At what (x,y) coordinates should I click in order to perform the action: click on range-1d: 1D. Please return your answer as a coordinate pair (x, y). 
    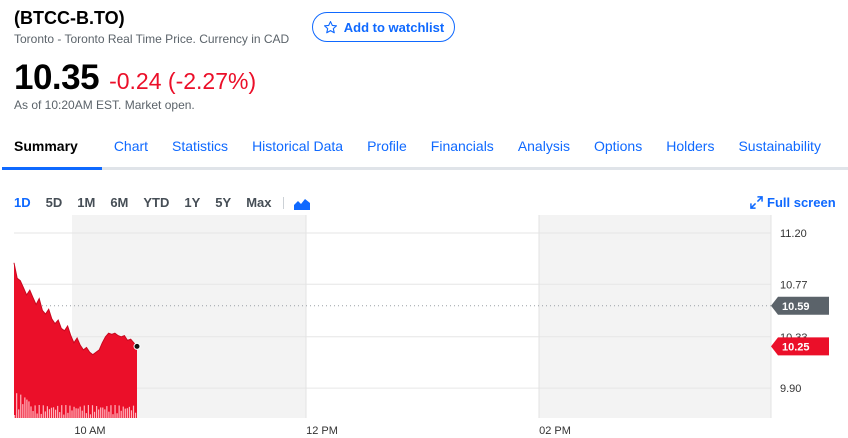
    Looking at the image, I should click on (22, 202).